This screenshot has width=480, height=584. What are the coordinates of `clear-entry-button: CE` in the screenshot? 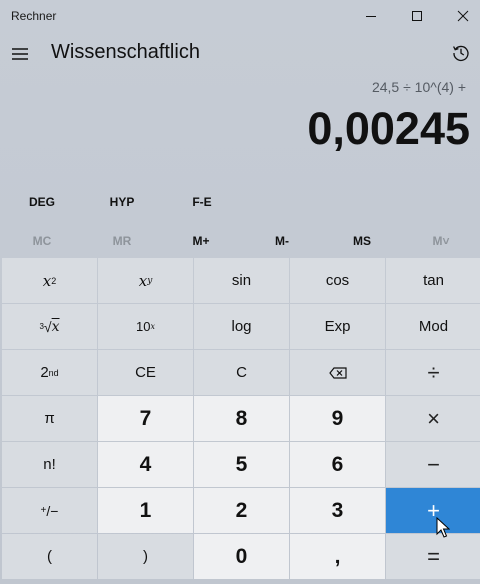 It's located at (145, 372).